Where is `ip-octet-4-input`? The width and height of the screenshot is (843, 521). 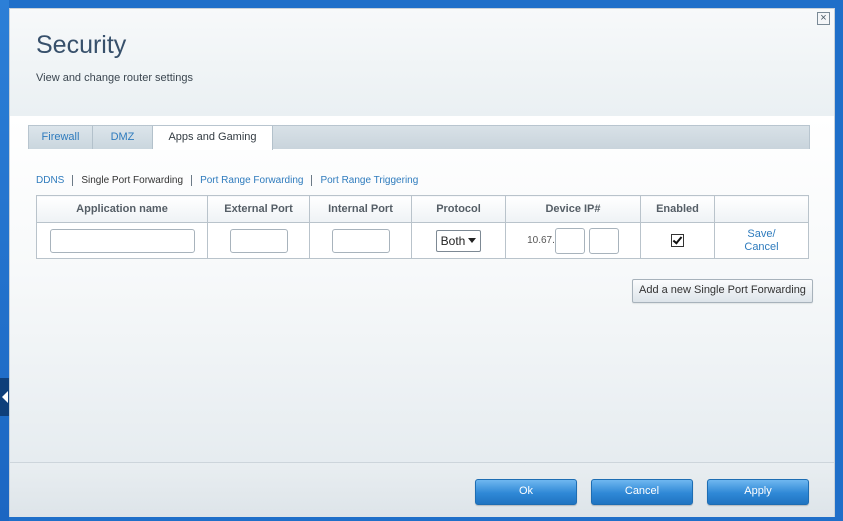
ip-octet-4-input is located at coordinates (603, 240).